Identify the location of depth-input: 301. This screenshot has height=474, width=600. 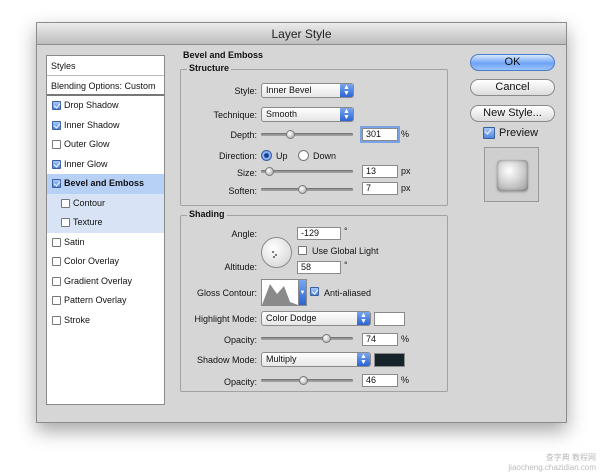
(380, 134).